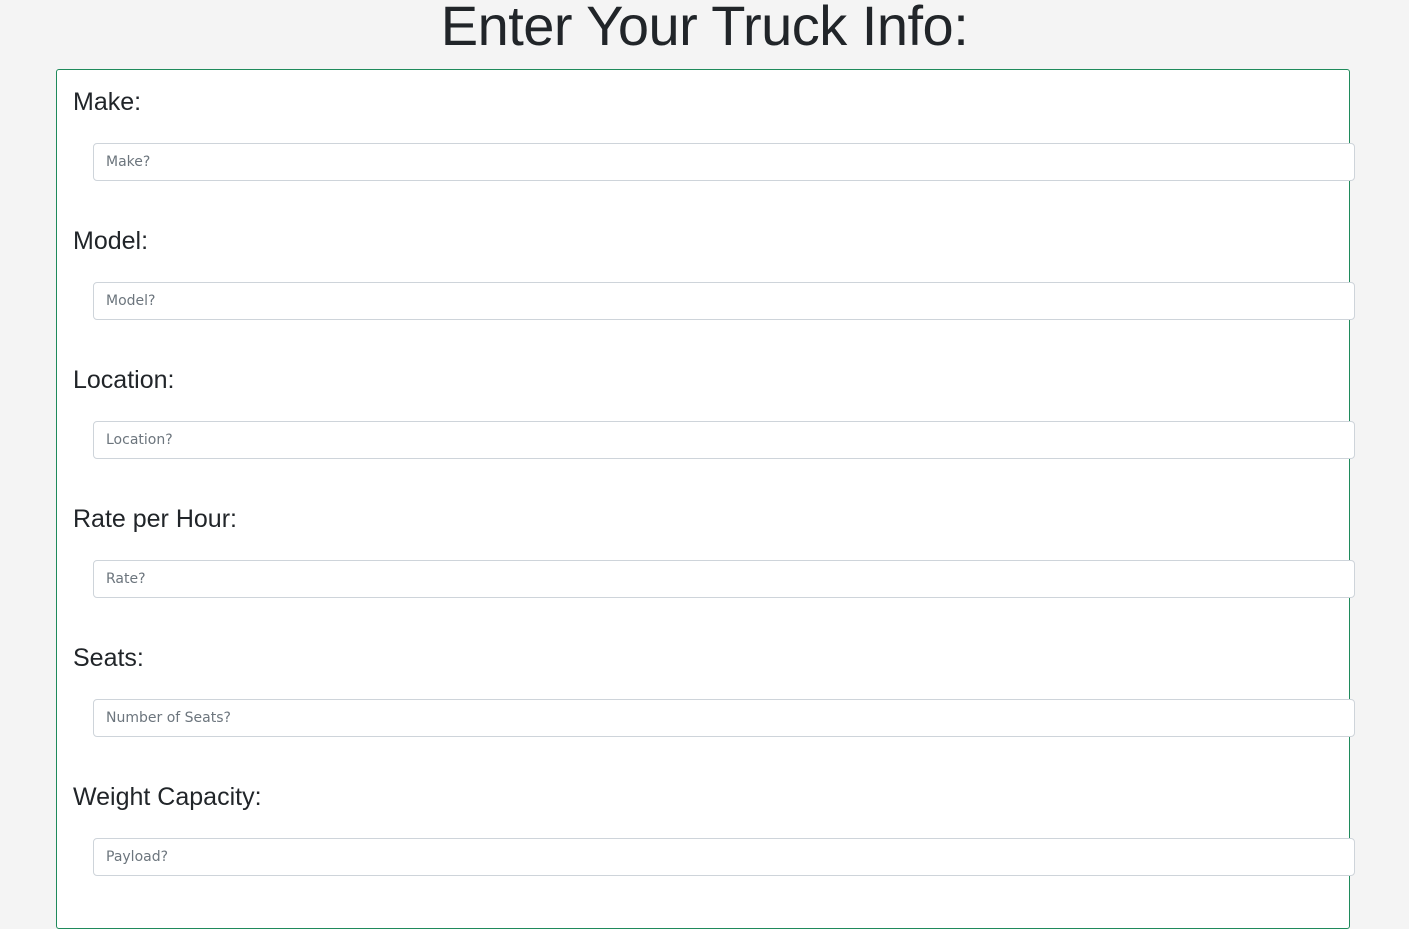 This screenshot has height=929, width=1409. Describe the element at coordinates (706, 686) in the screenshot. I see `seats-field-group: Seats:` at that location.